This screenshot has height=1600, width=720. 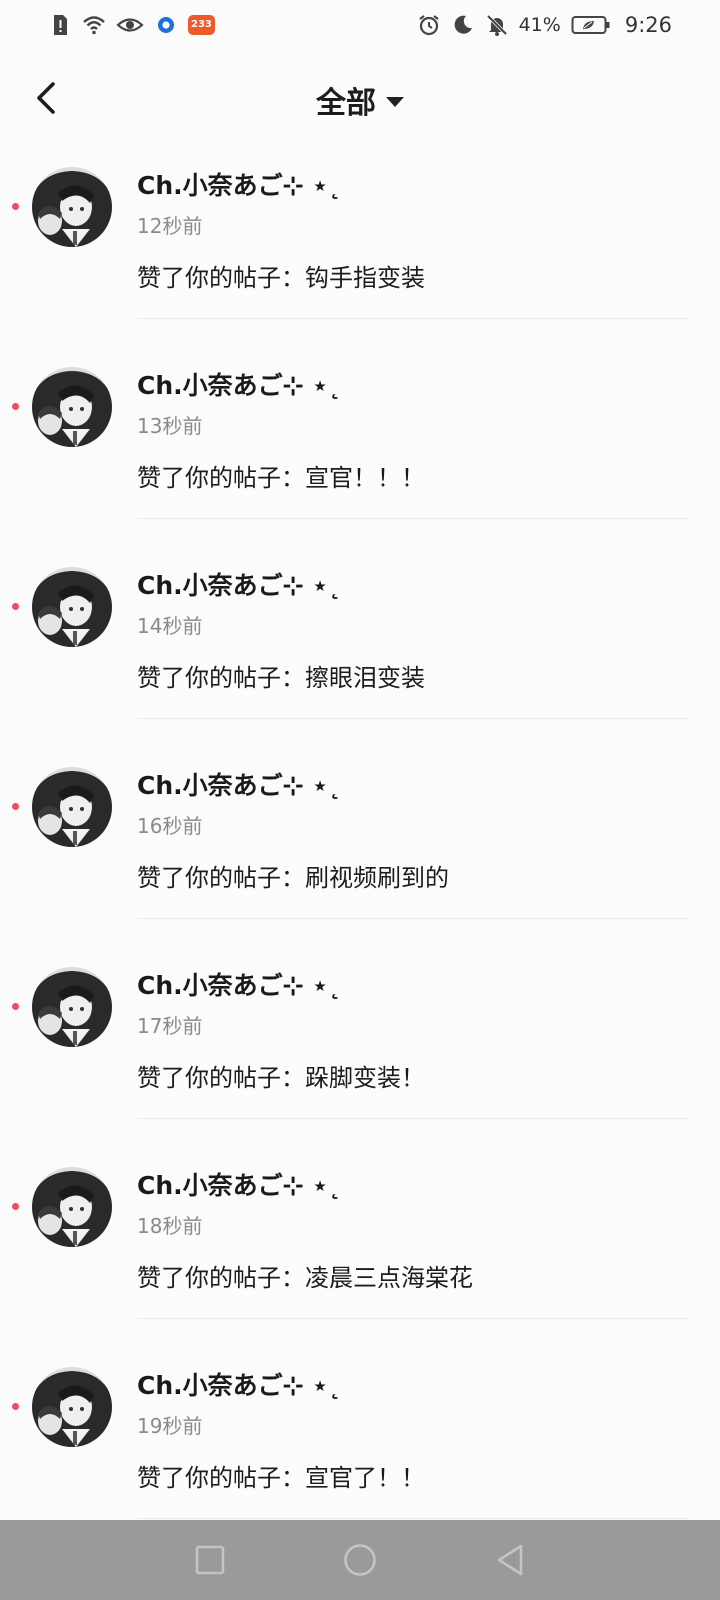 I want to click on notification-item: Ch.小奈あご⊹ ⋆˛ 12秒前 赞了你的帖子：钩手指变装, so click(x=360, y=250).